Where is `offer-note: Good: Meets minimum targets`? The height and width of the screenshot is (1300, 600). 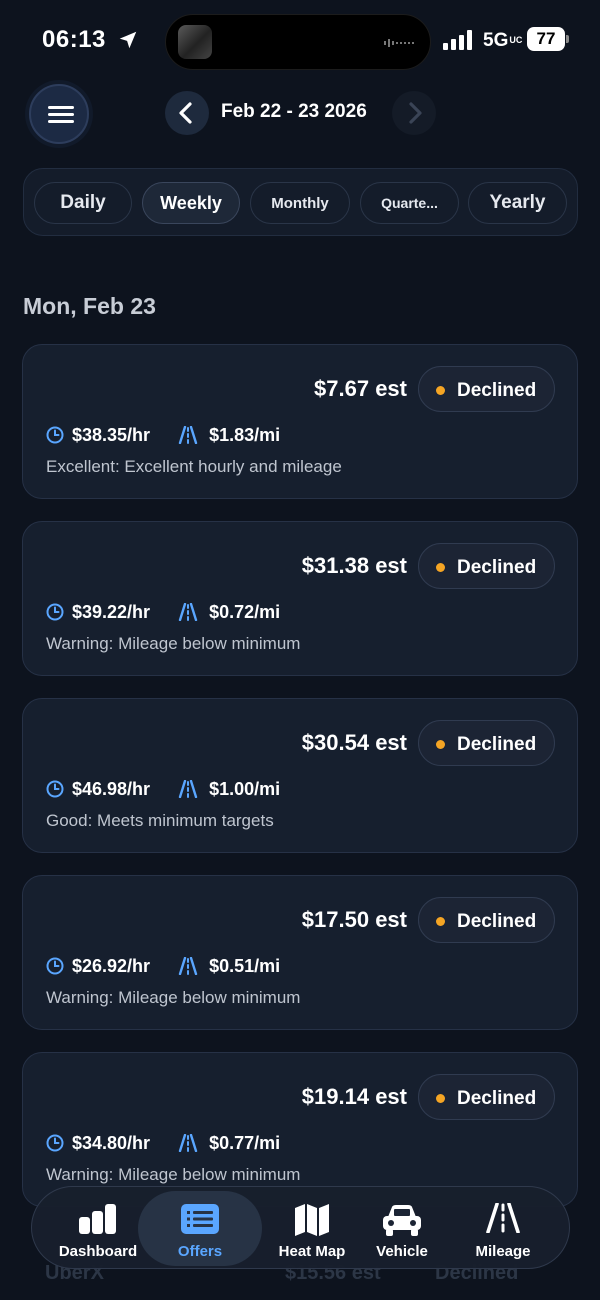 offer-note: Good: Meets minimum targets is located at coordinates (160, 820).